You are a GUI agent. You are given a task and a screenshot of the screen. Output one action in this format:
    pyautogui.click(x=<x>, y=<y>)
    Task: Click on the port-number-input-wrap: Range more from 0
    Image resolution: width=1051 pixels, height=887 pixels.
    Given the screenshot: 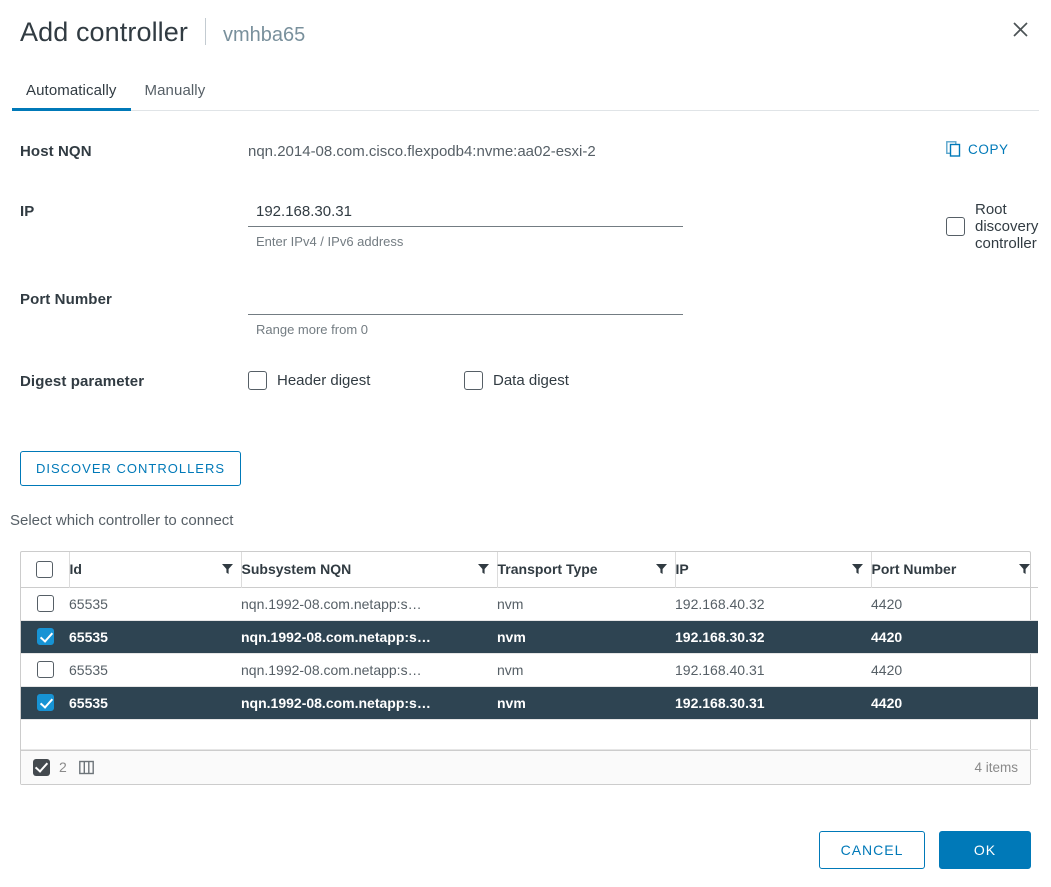 What is the action you would take?
    pyautogui.click(x=465, y=313)
    